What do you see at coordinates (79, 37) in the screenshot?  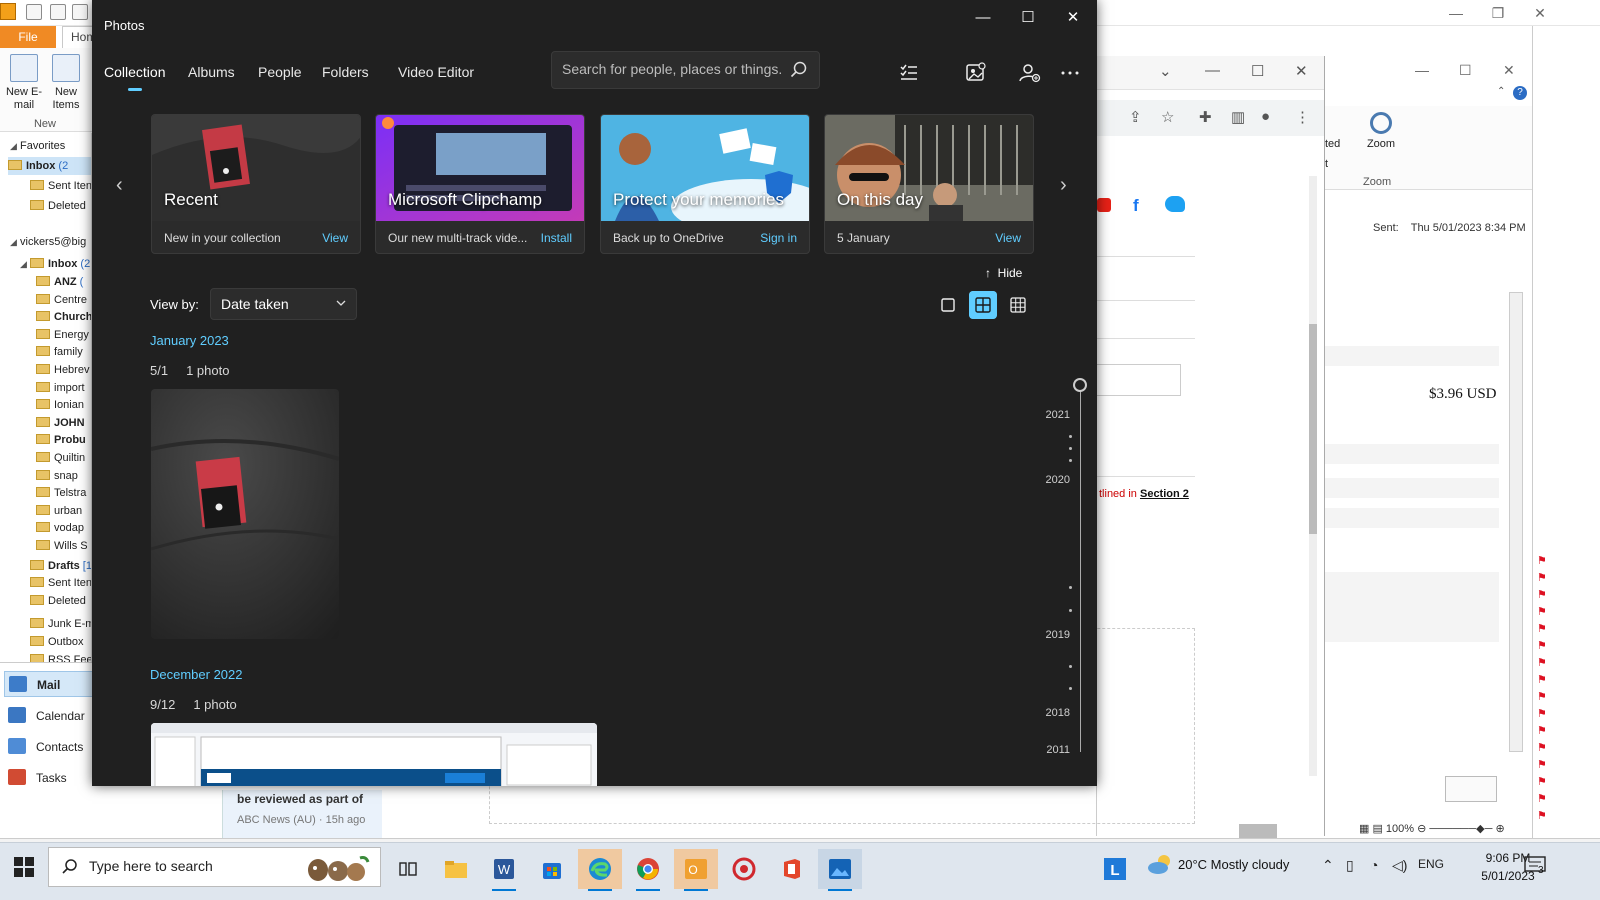 I see `home-tab: Hom` at bounding box center [79, 37].